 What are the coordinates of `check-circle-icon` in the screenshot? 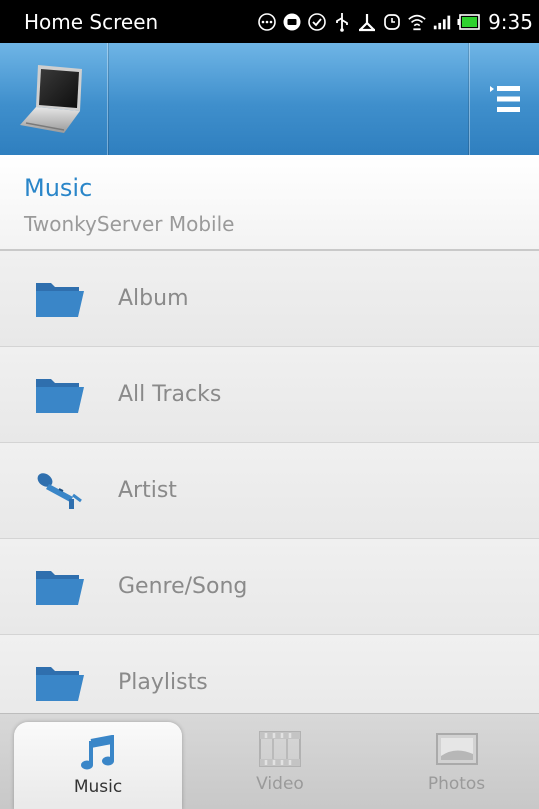 It's located at (317, 22).